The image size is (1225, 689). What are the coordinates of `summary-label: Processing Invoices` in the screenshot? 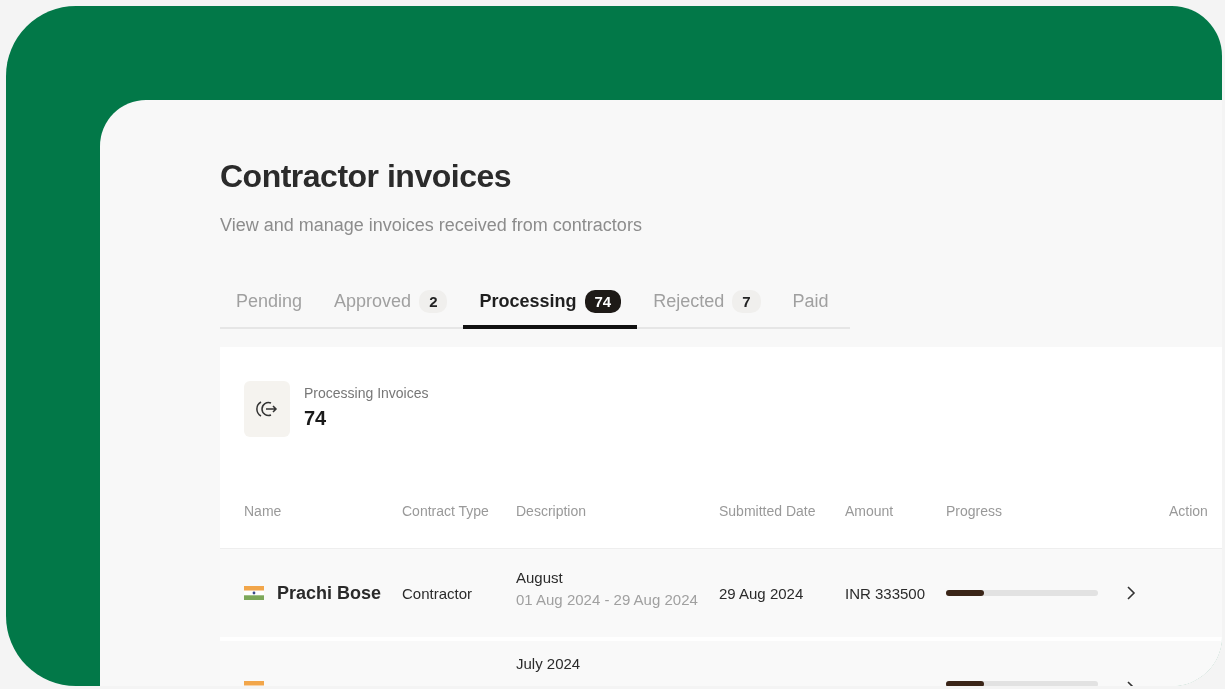 It's located at (366, 393).